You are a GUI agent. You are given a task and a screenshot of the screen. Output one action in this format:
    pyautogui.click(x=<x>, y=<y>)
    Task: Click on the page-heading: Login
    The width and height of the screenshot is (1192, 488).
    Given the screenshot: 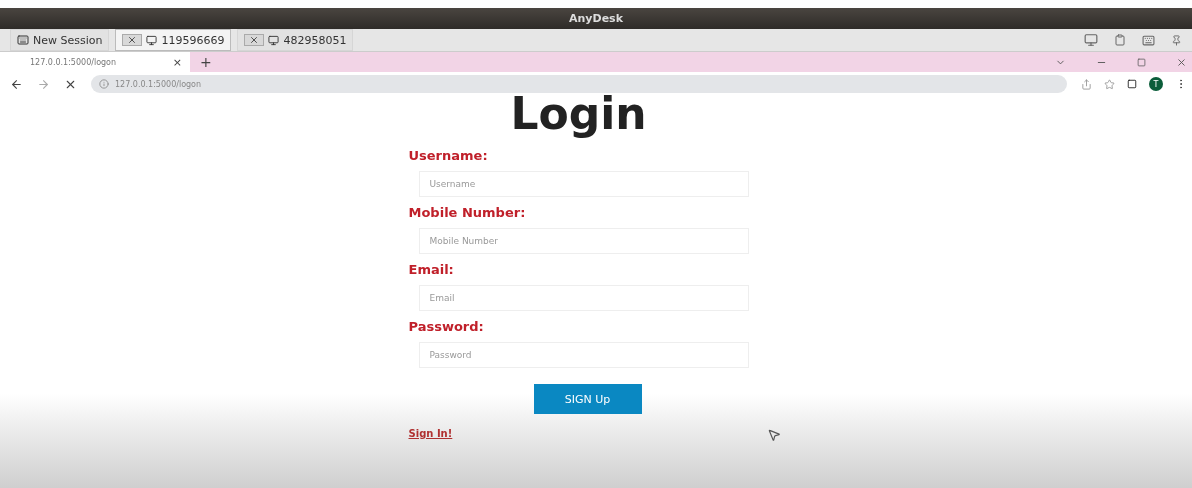 What is the action you would take?
    pyautogui.click(x=578, y=114)
    